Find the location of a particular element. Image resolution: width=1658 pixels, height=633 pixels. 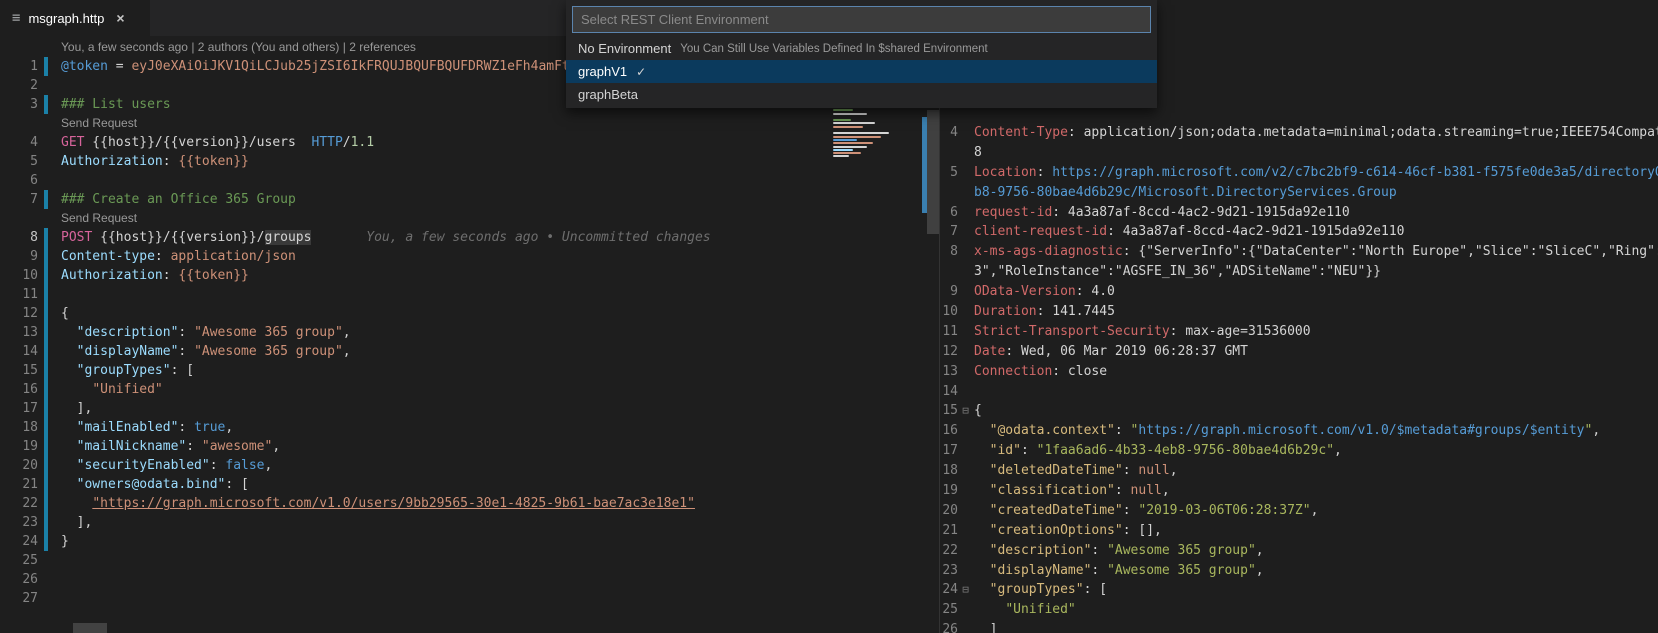

env-option-graphbeta: graphBeta is located at coordinates (861, 94).